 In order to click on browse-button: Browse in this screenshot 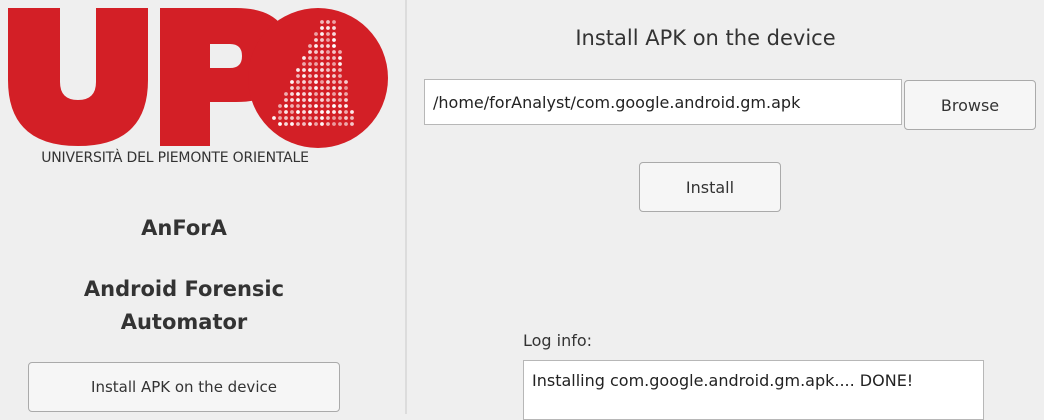, I will do `click(970, 105)`.